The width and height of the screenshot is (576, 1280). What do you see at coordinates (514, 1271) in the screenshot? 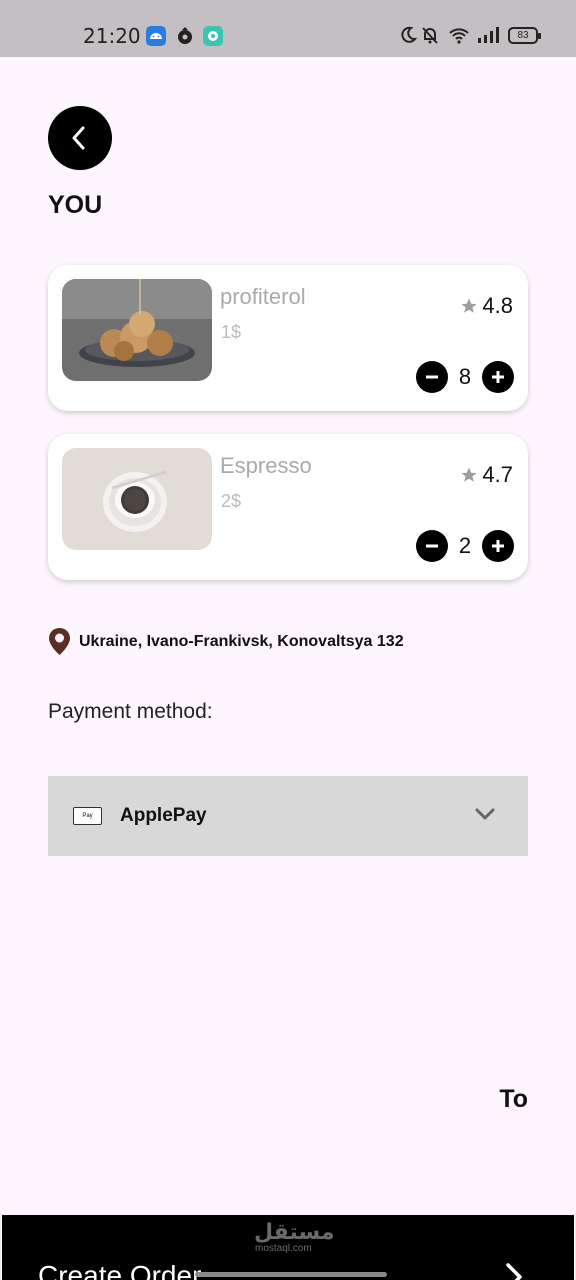
I see `chevron-right-icon` at bounding box center [514, 1271].